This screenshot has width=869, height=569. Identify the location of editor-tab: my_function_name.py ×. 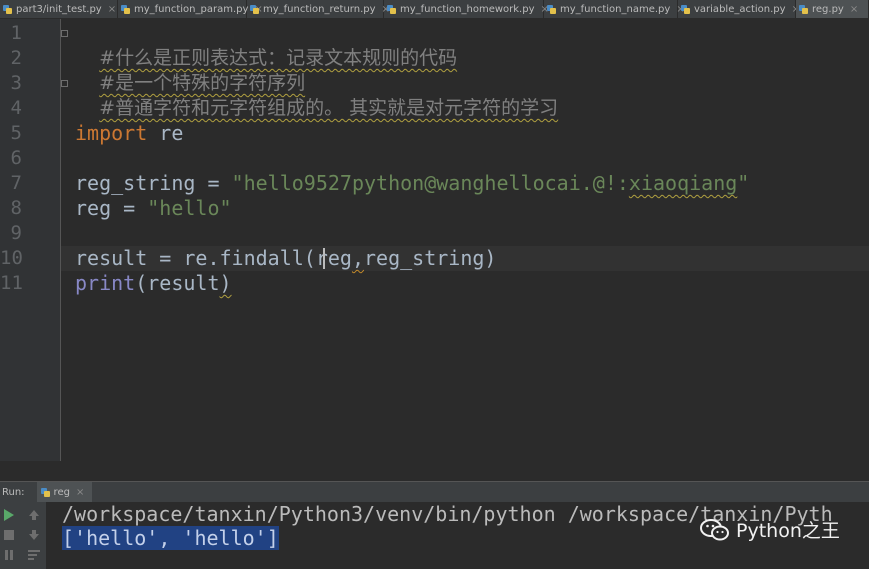
(614, 9).